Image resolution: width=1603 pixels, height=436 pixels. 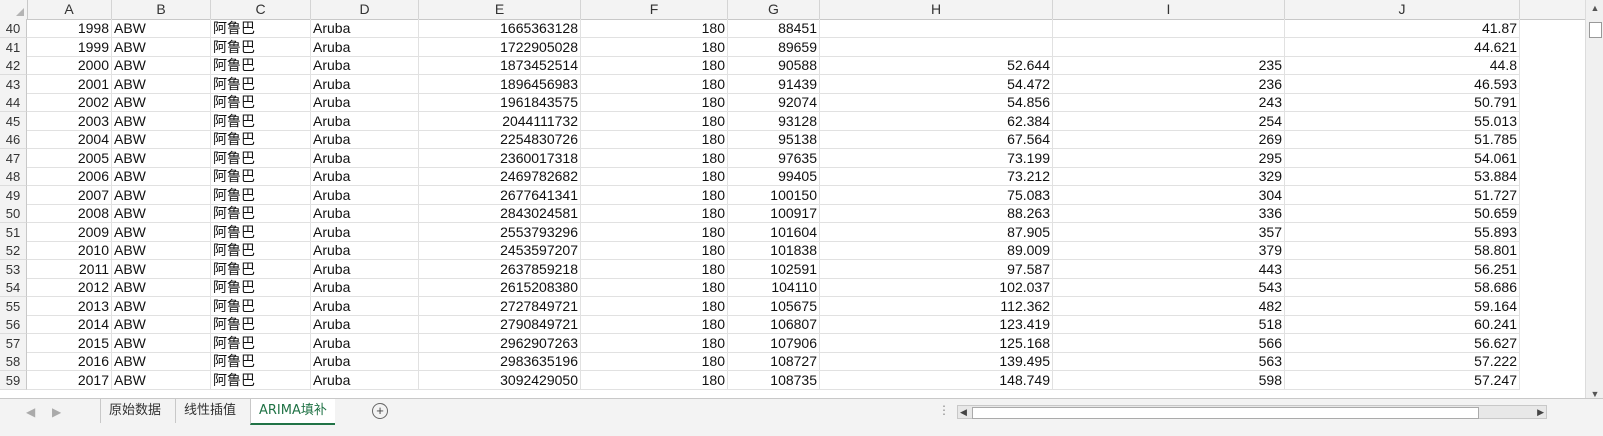 I want to click on row-number: 59, so click(x=13, y=380).